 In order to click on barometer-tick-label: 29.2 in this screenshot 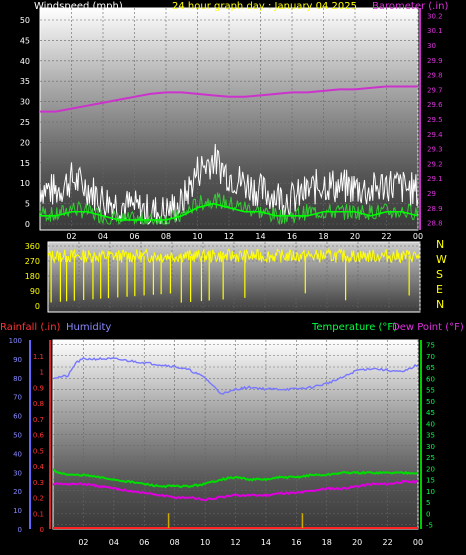, I will do `click(435, 164)`.